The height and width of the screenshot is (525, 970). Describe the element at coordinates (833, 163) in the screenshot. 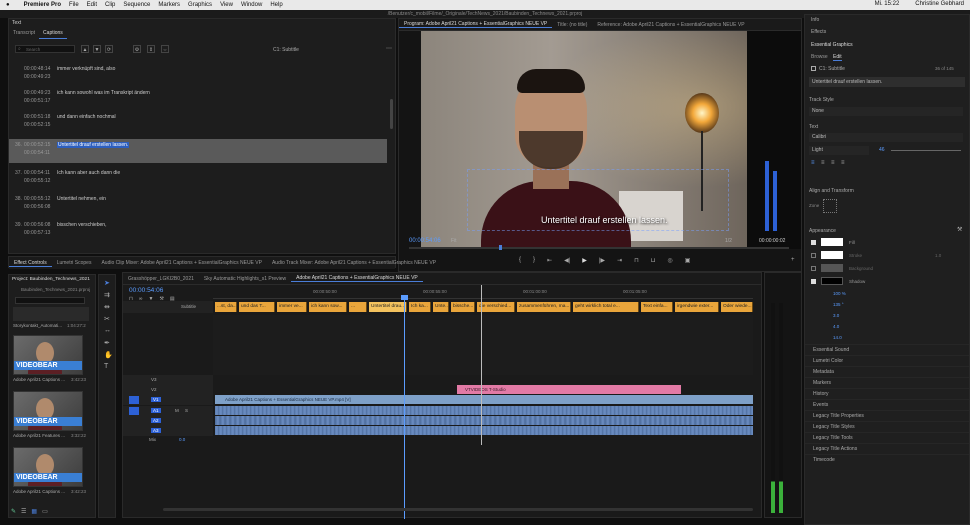

I see `align-right-icon: ≡` at that location.